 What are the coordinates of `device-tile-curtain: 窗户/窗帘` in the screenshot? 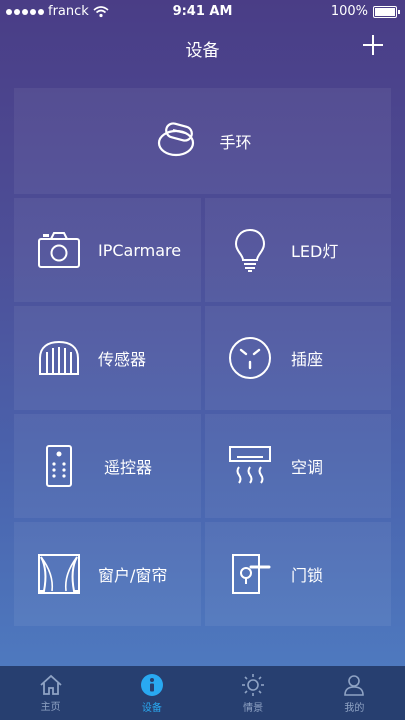 It's located at (107, 574).